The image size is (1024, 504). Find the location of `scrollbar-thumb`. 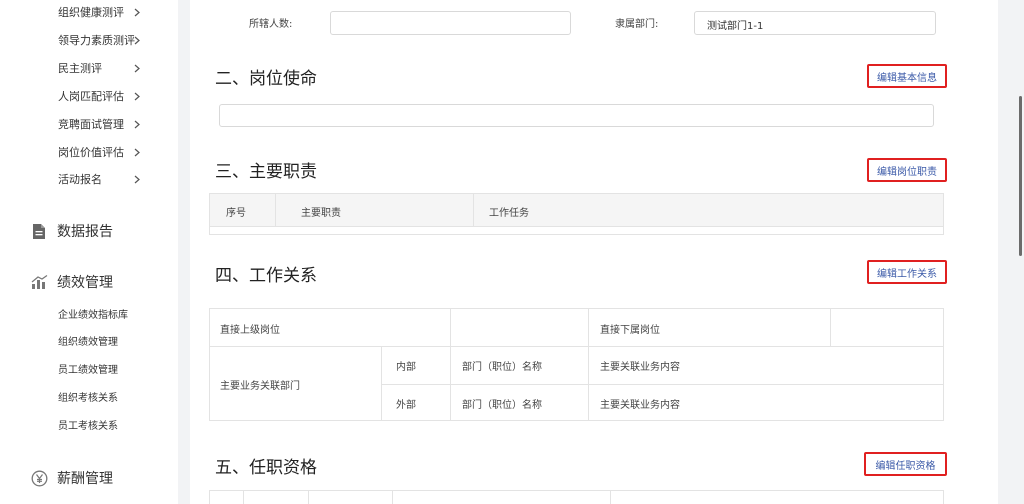

scrollbar-thumb is located at coordinates (1020, 176).